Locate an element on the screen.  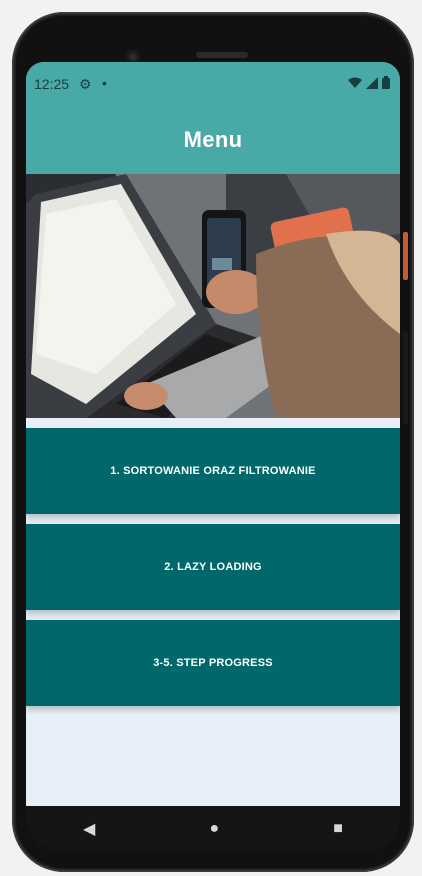
status-icons is located at coordinates (369, 82).